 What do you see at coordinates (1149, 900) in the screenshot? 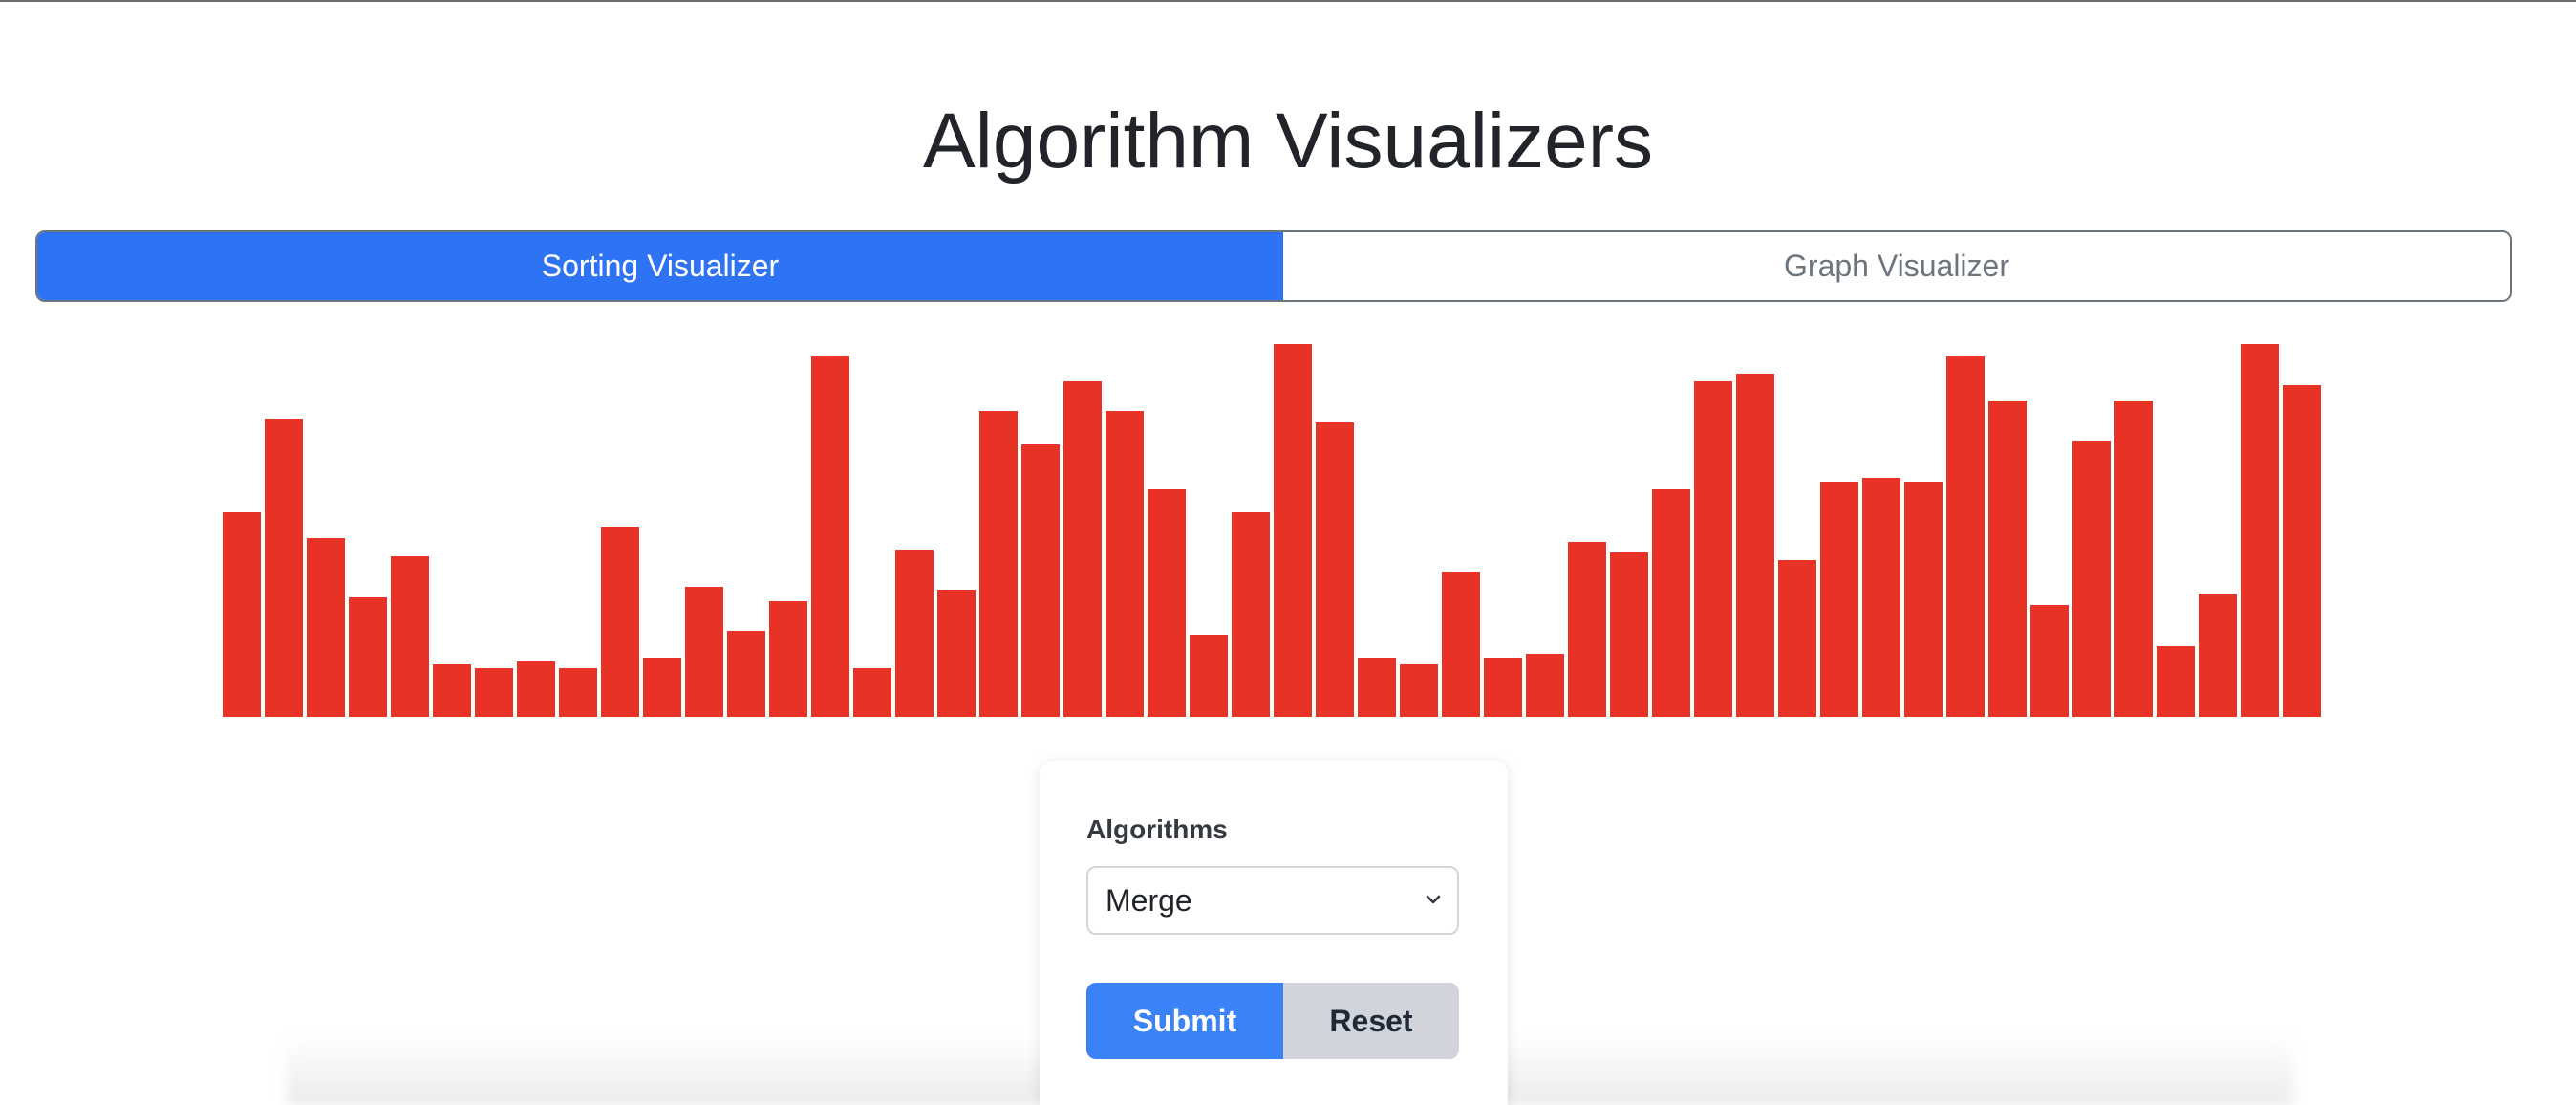
I see `algorithm-select-value: Merge` at bounding box center [1149, 900].